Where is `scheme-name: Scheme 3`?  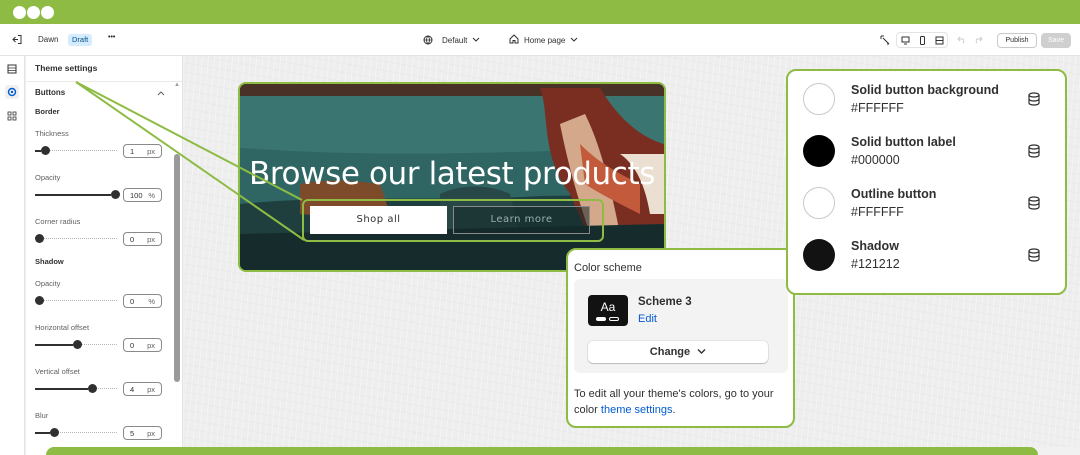
scheme-name: Scheme 3 is located at coordinates (665, 302).